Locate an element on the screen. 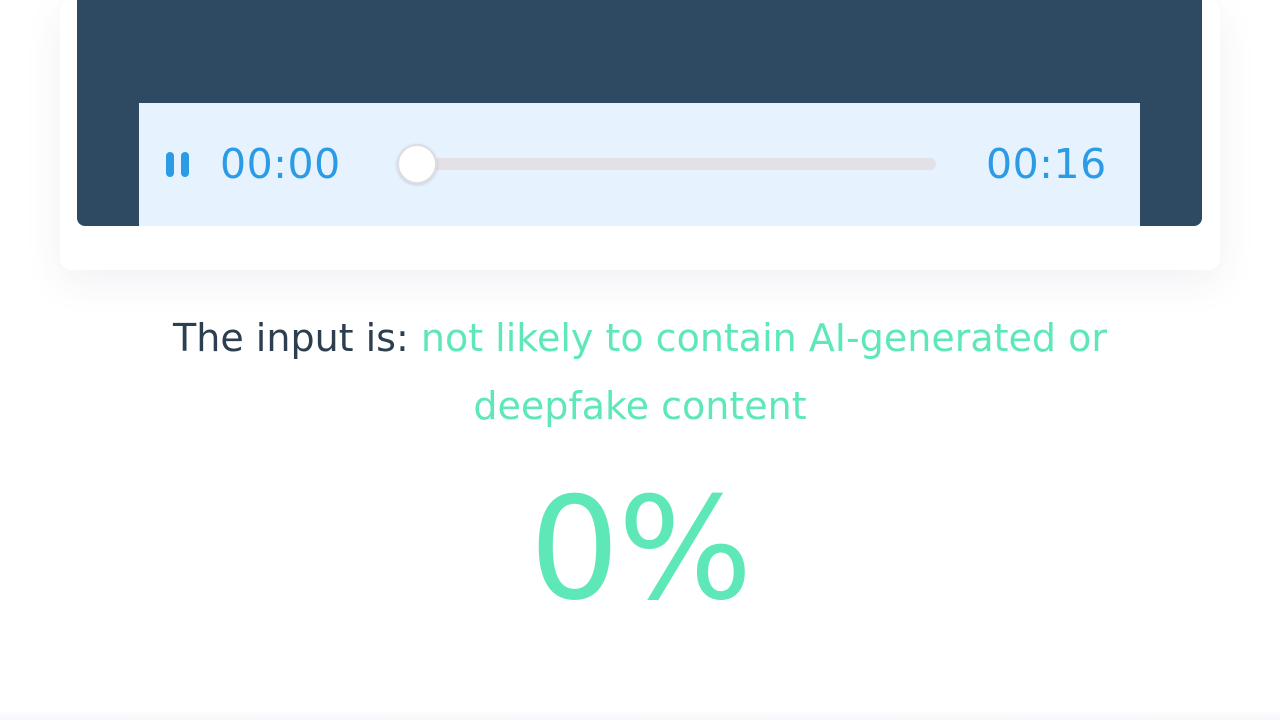 The width and height of the screenshot is (1280, 720). seek-bar is located at coordinates (668, 164).